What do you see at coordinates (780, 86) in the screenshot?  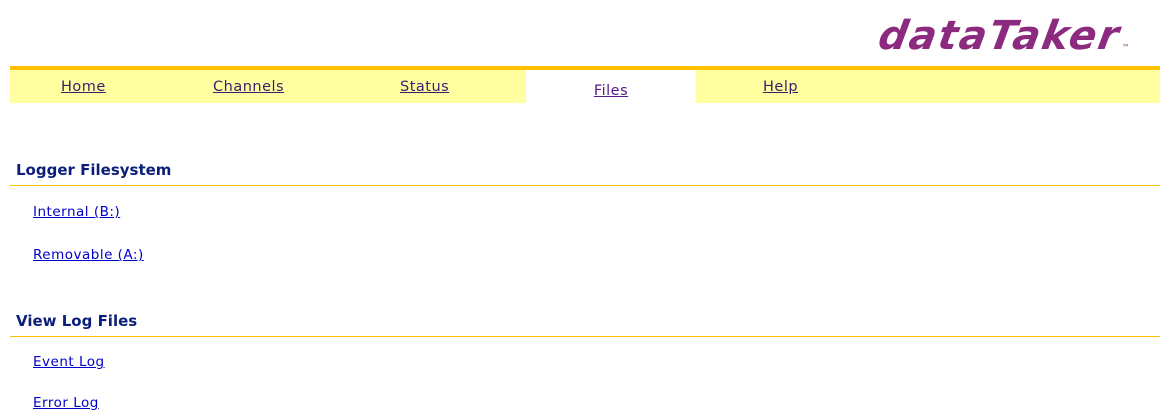 I see `nav-tab-help: Help` at bounding box center [780, 86].